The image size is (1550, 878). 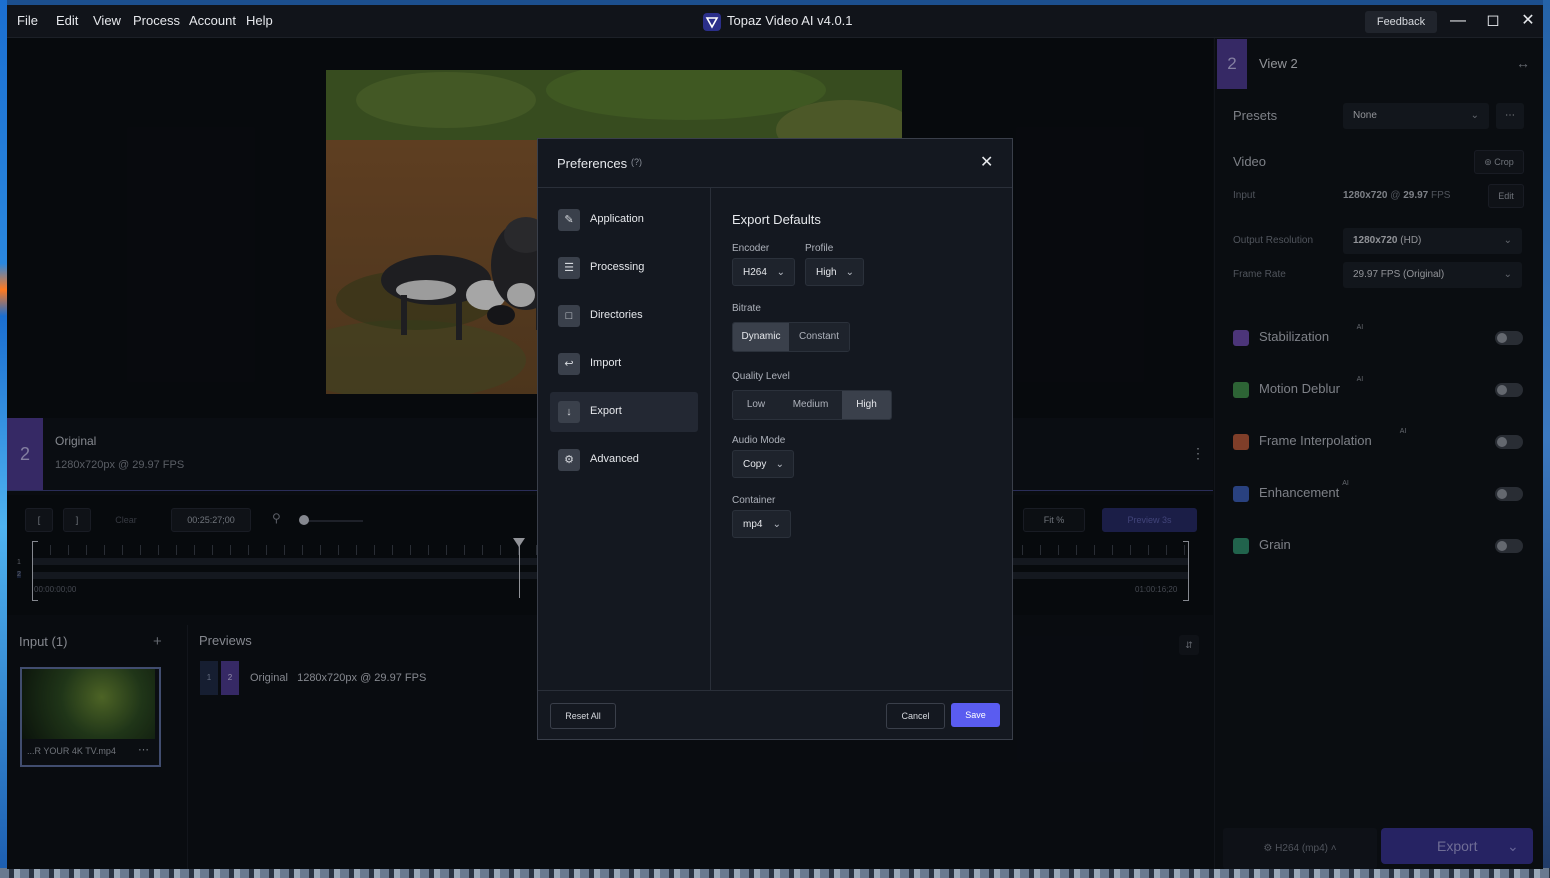 What do you see at coordinates (755, 464) in the screenshot?
I see `audio-mode-value: Copy` at bounding box center [755, 464].